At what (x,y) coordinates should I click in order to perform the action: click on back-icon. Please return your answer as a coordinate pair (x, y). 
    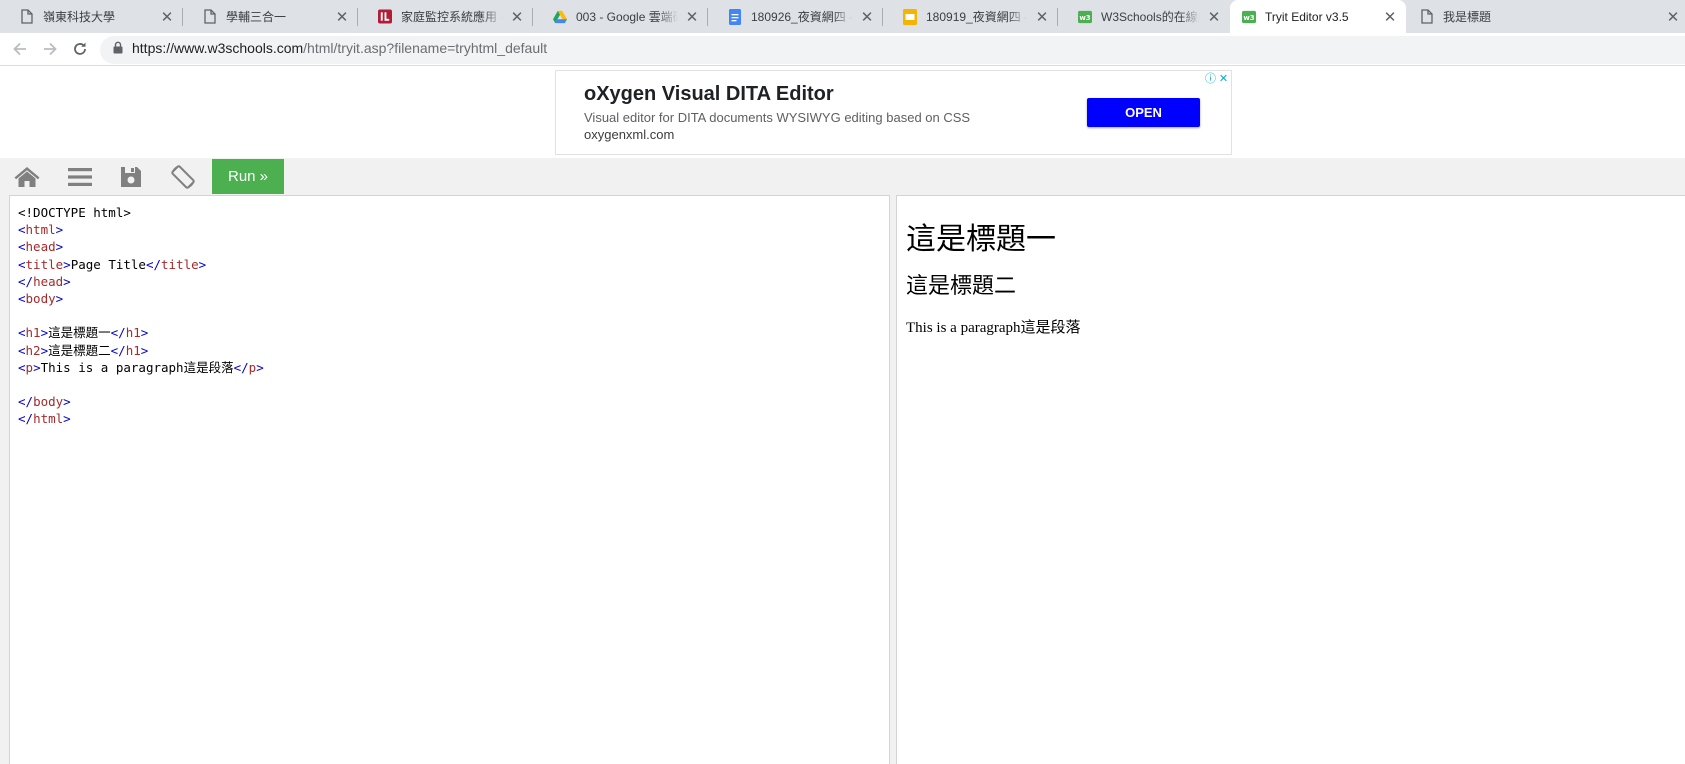
    Looking at the image, I should click on (20, 49).